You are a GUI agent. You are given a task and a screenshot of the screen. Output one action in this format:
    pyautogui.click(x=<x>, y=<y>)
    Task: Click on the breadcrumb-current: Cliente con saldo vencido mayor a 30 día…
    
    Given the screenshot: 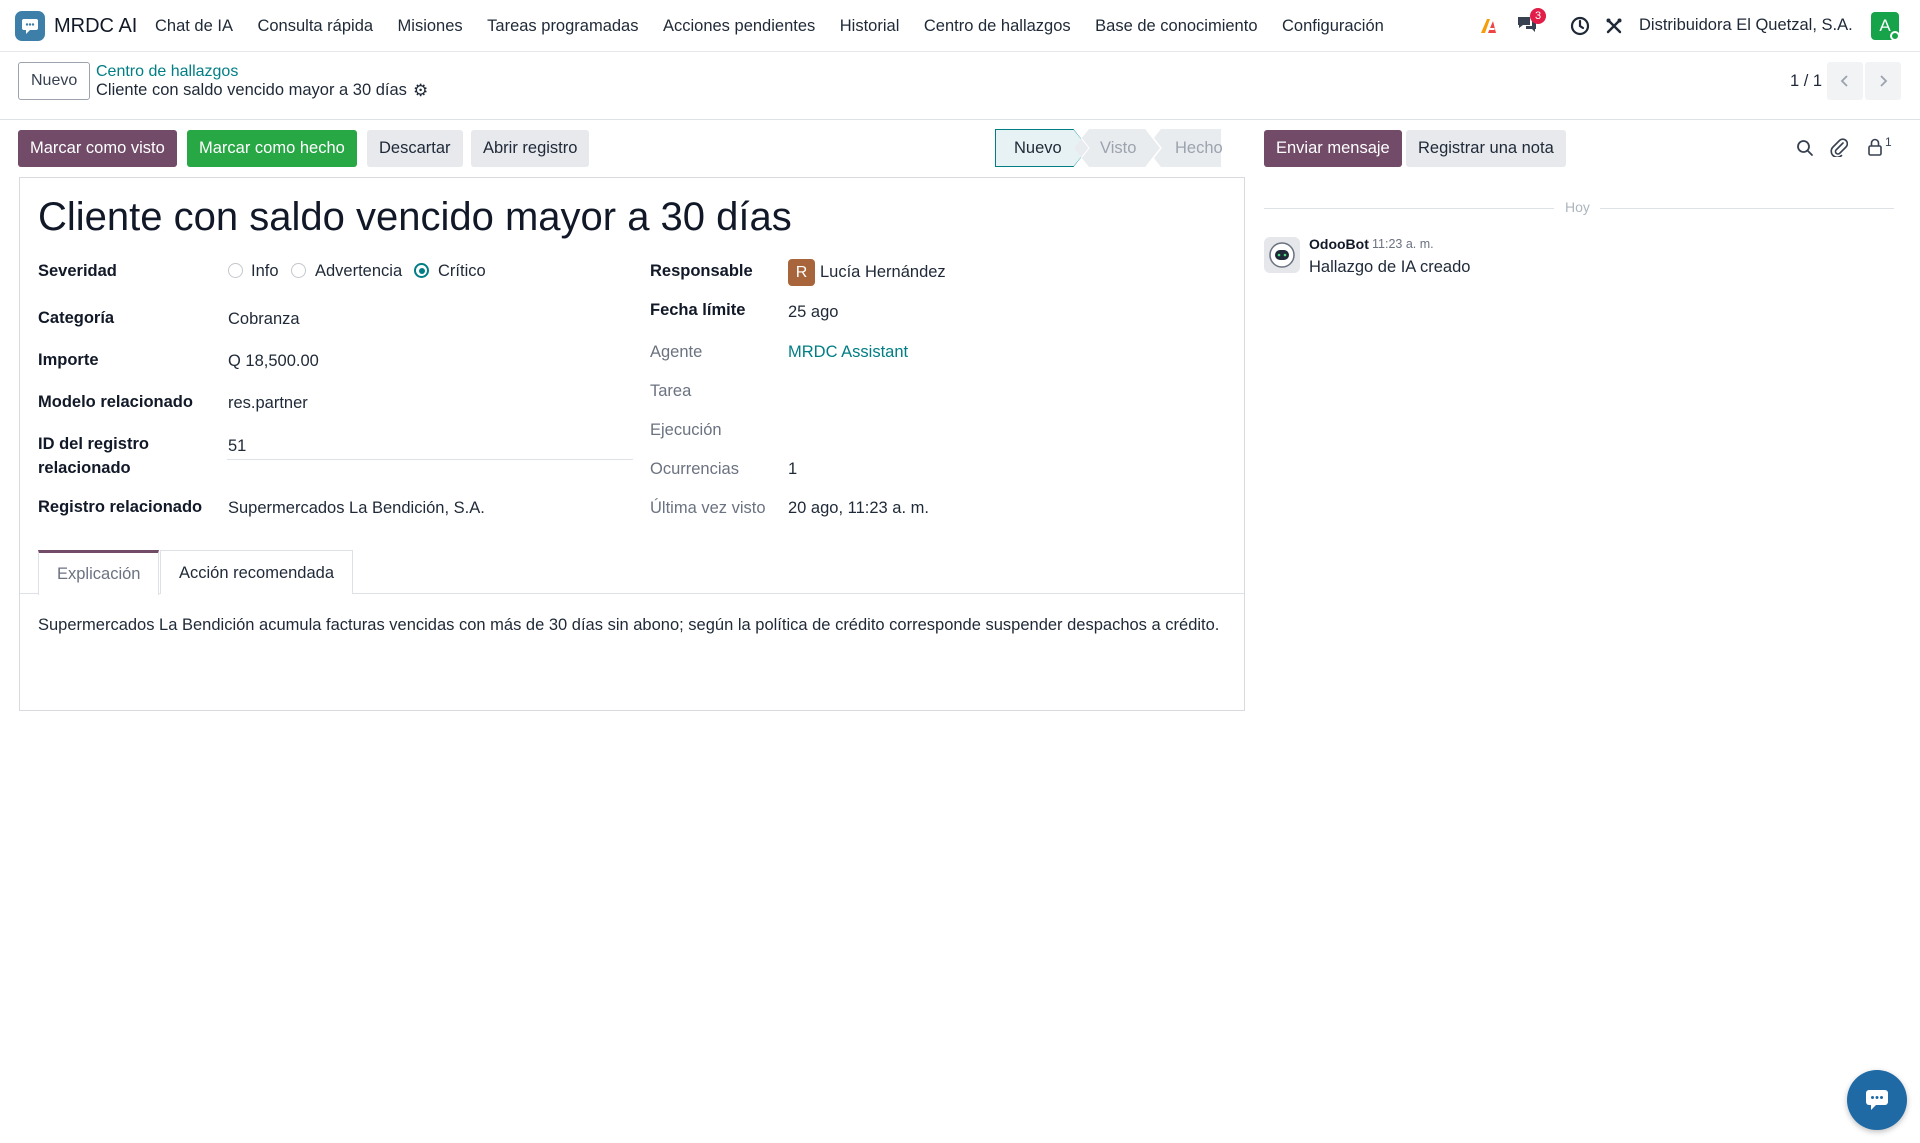 What is the action you would take?
    pyautogui.click(x=251, y=90)
    